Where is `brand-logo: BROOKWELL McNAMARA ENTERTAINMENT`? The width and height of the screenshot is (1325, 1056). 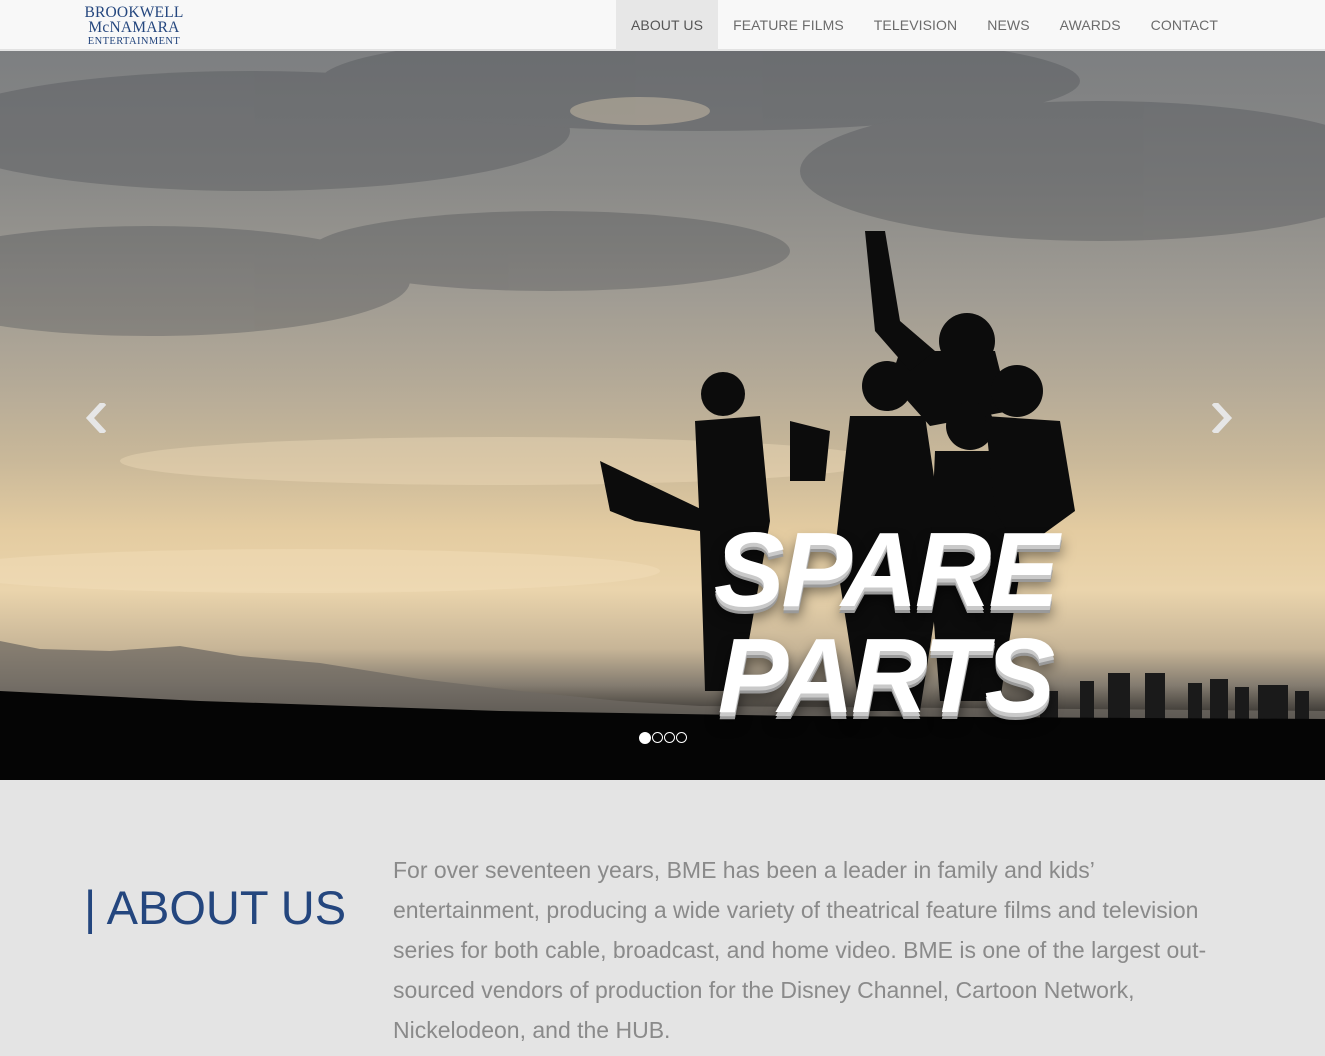
brand-logo: BROOKWELL McNAMARA ENTERTAINMENT is located at coordinates (134, 25).